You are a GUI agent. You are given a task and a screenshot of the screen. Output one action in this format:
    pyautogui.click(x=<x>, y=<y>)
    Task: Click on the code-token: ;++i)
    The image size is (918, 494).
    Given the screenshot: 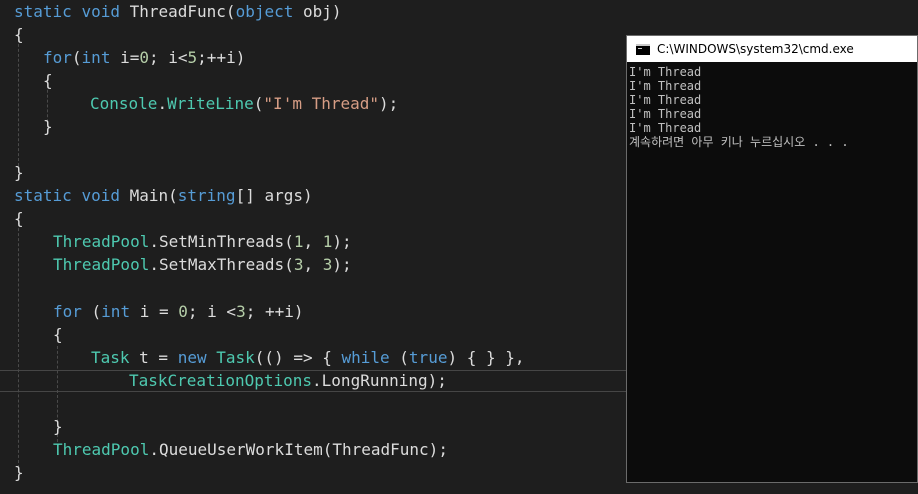 What is the action you would take?
    pyautogui.click(x=221, y=57)
    